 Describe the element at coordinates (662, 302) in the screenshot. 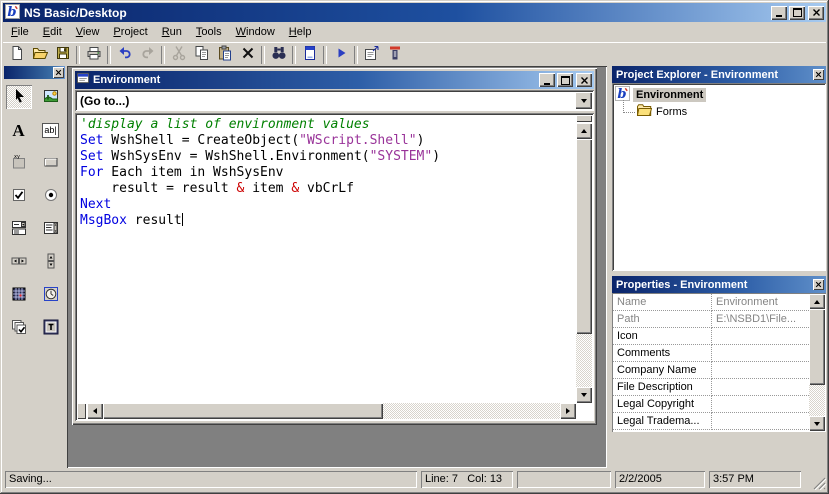

I see `property-name: Name` at that location.